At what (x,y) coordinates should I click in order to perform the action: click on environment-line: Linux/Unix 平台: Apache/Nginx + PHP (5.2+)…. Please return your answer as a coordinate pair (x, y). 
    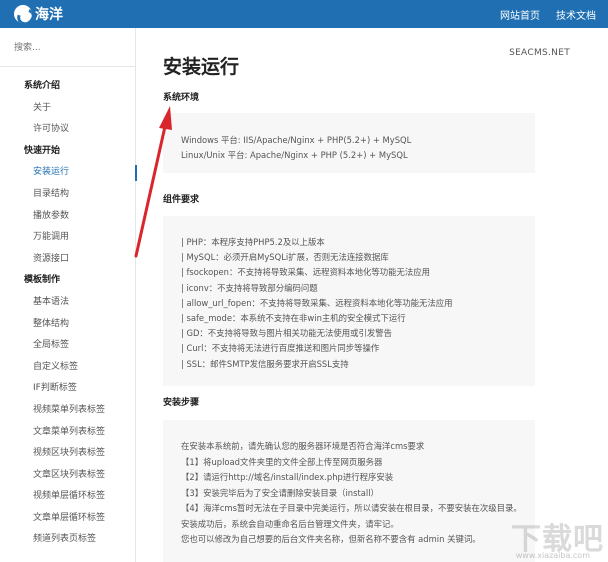
    Looking at the image, I should click on (294, 155).